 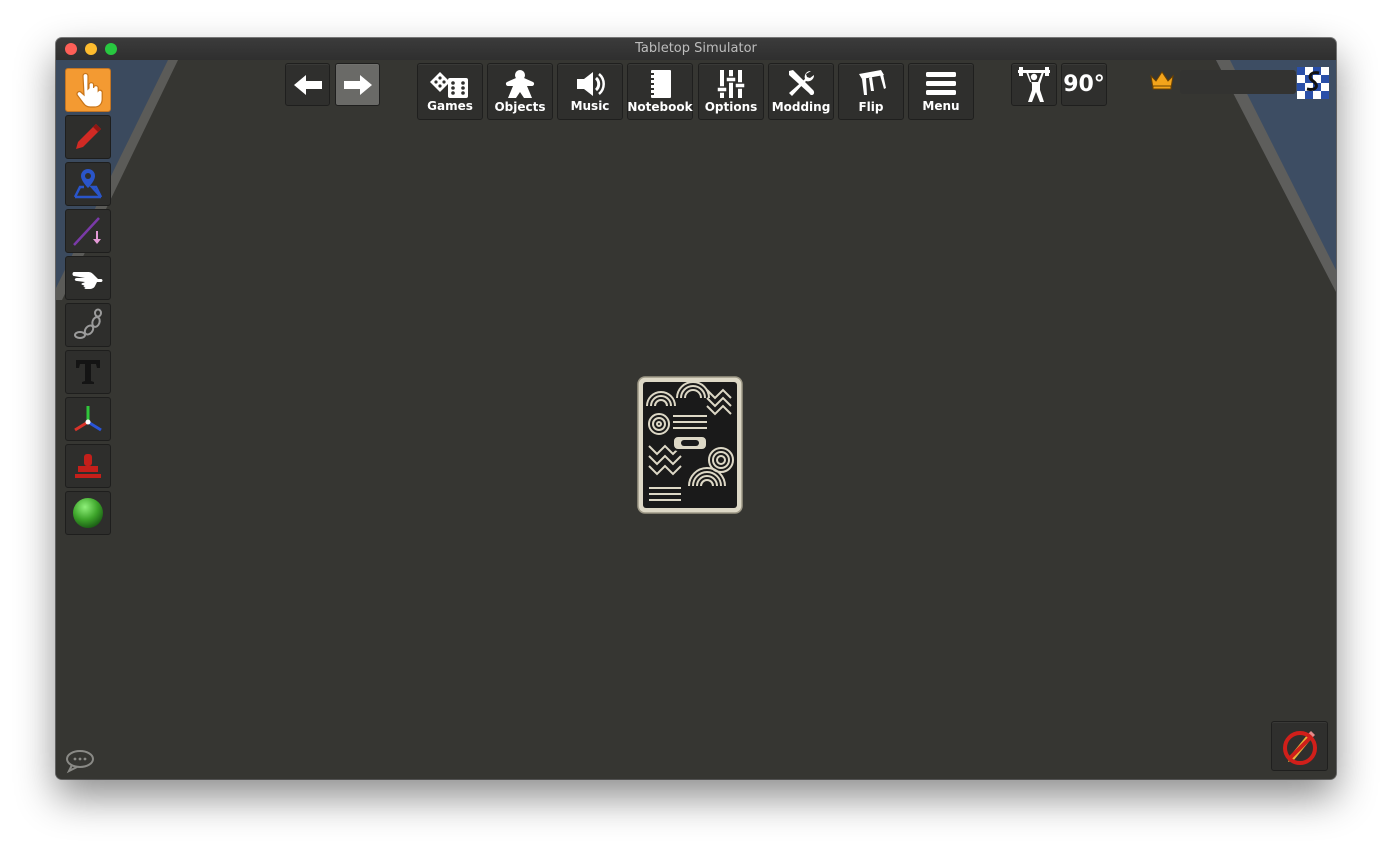 I want to click on clear-drawing-button, so click(x=1299, y=746).